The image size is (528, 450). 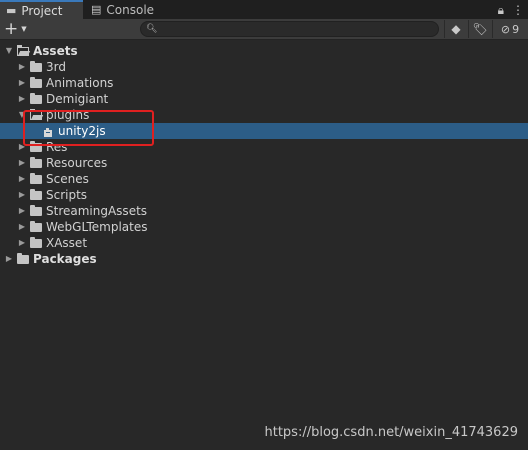 What do you see at coordinates (55, 51) in the screenshot?
I see `tree-item-label: Assets` at bounding box center [55, 51].